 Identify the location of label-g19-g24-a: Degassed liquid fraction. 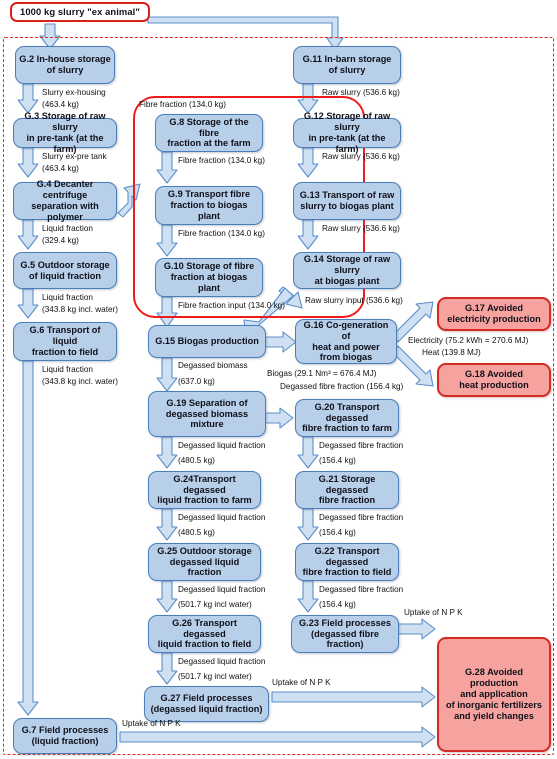
(222, 445).